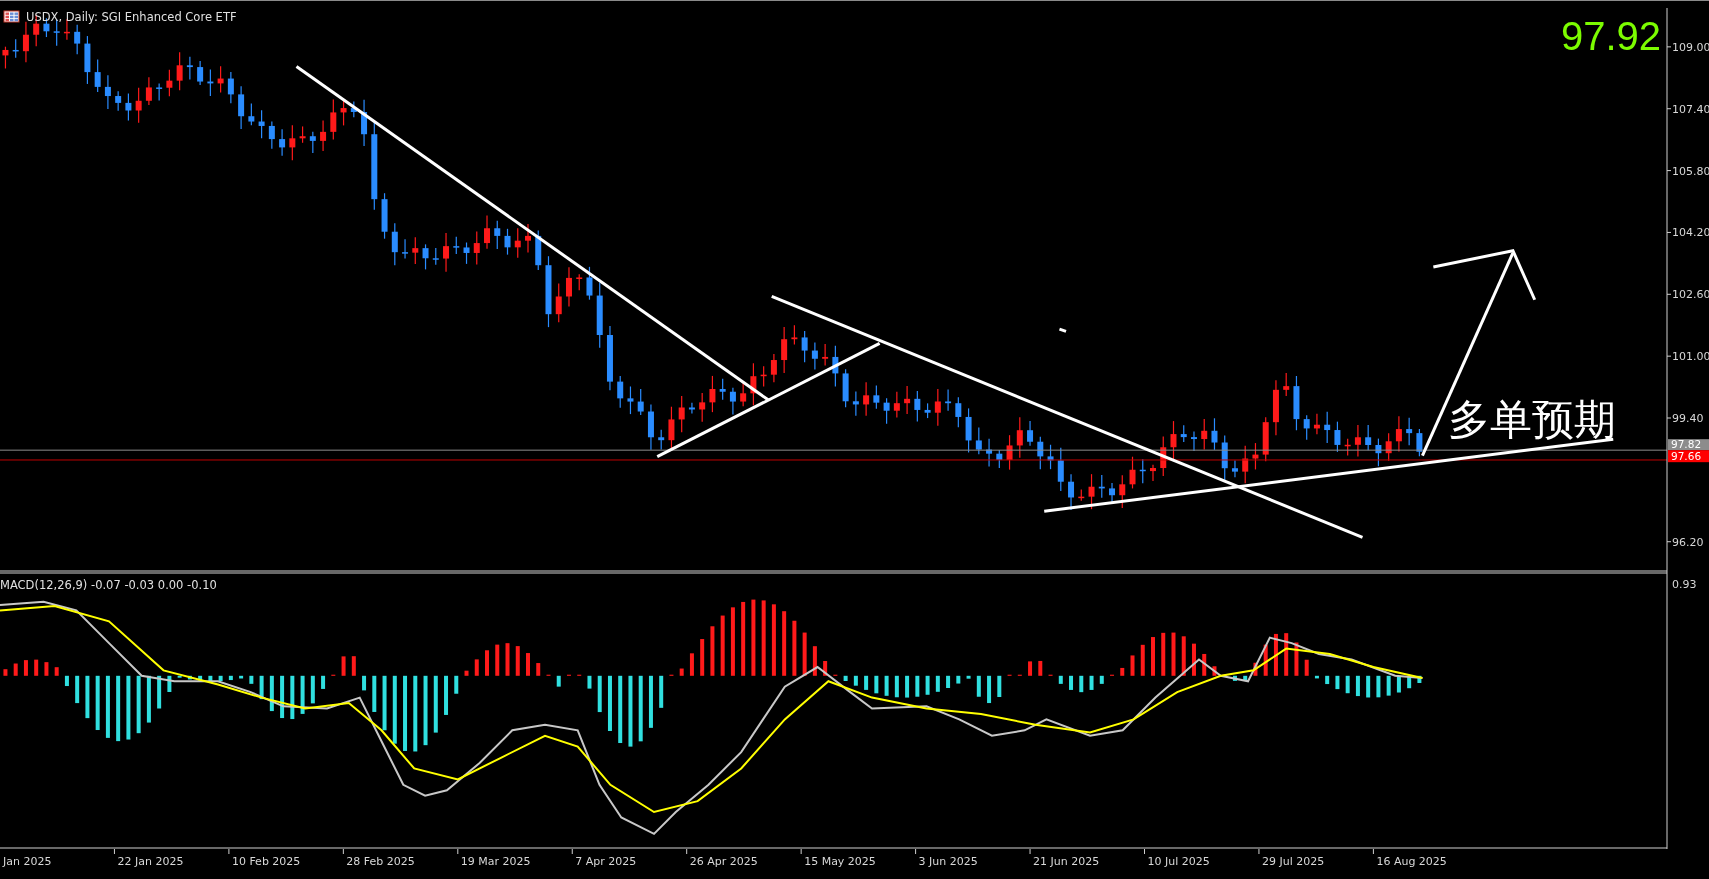 The height and width of the screenshot is (879, 1709). I want to click on date-tick: 21 Jun 2025, so click(1066, 861).